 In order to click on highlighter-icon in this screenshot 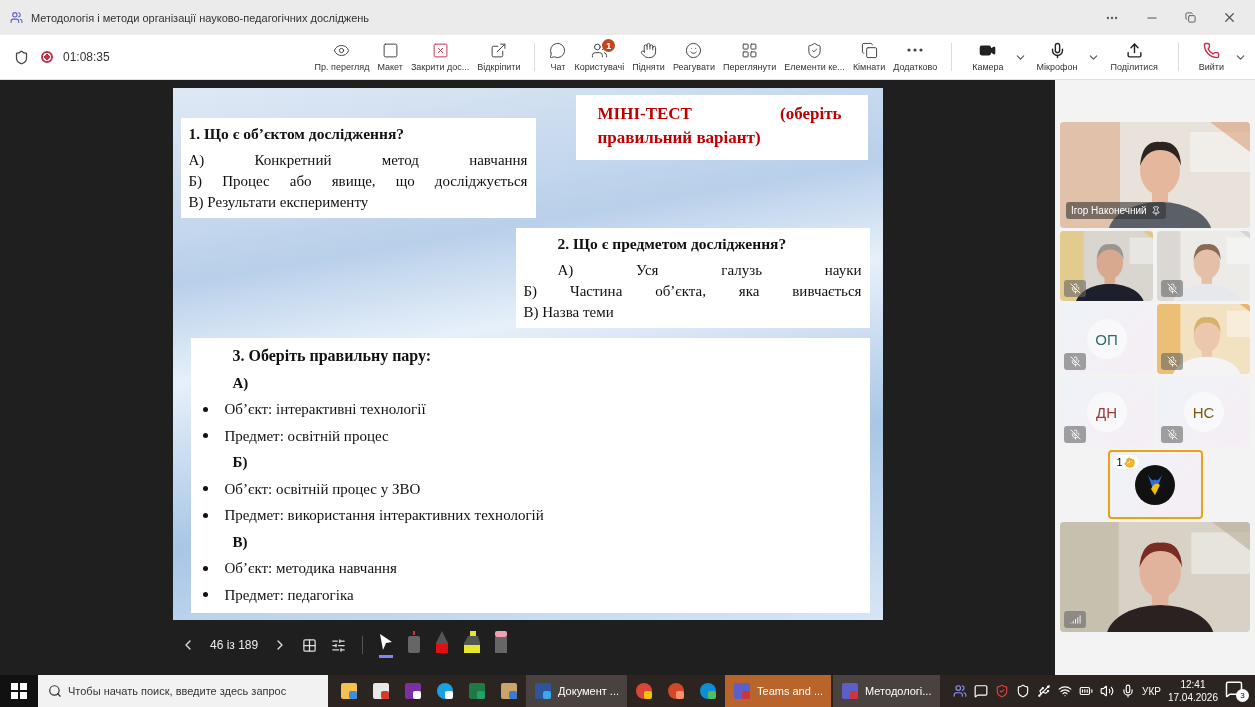, I will do `click(472, 641)`.